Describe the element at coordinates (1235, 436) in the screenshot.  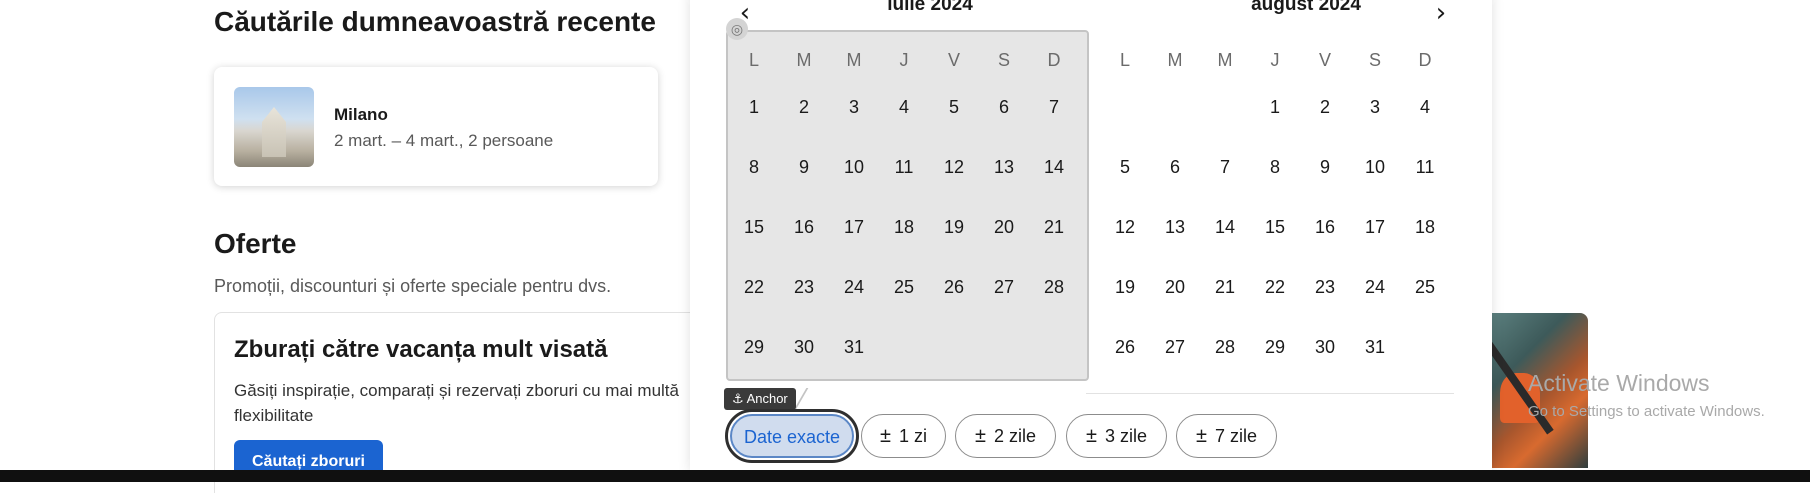
I see `flex-option-label: 7 zile` at that location.